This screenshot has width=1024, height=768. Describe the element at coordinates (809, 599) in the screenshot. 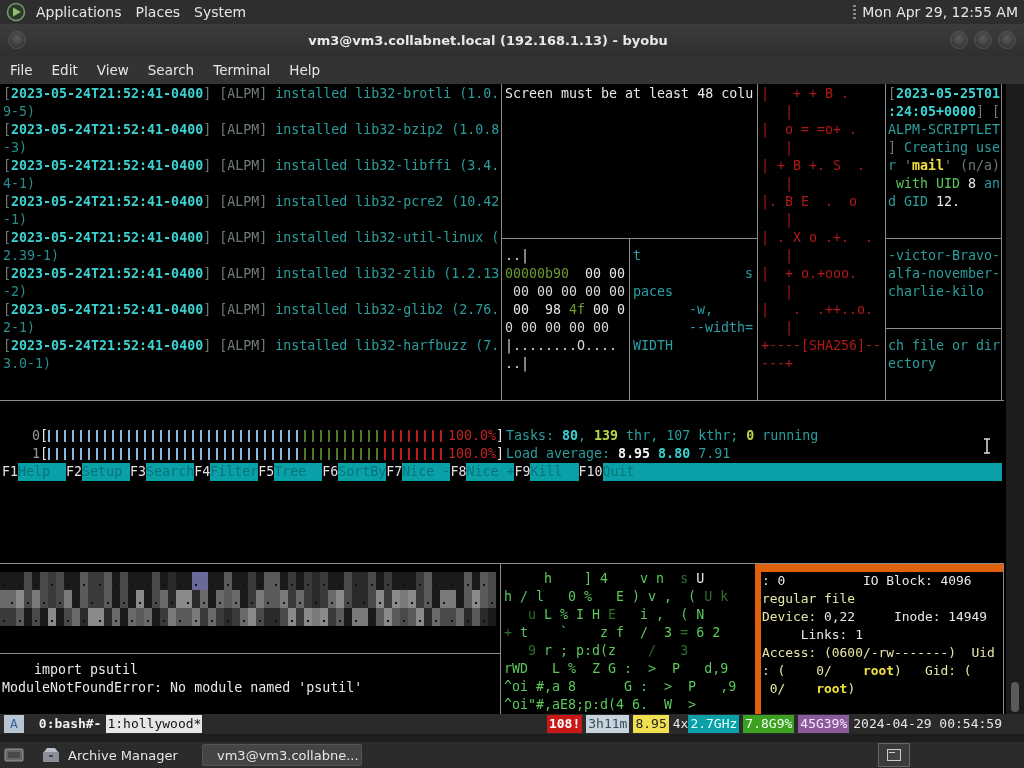

I see `terminal-line: regular file` at that location.